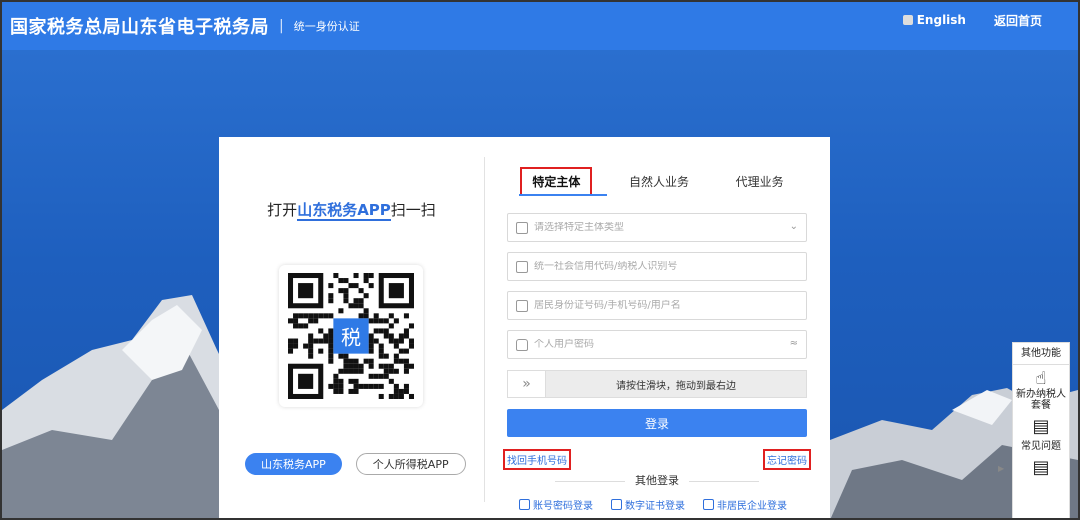 This screenshot has width=1080, height=520. What do you see at coordinates (522, 344) in the screenshot?
I see `lock-icon` at bounding box center [522, 344].